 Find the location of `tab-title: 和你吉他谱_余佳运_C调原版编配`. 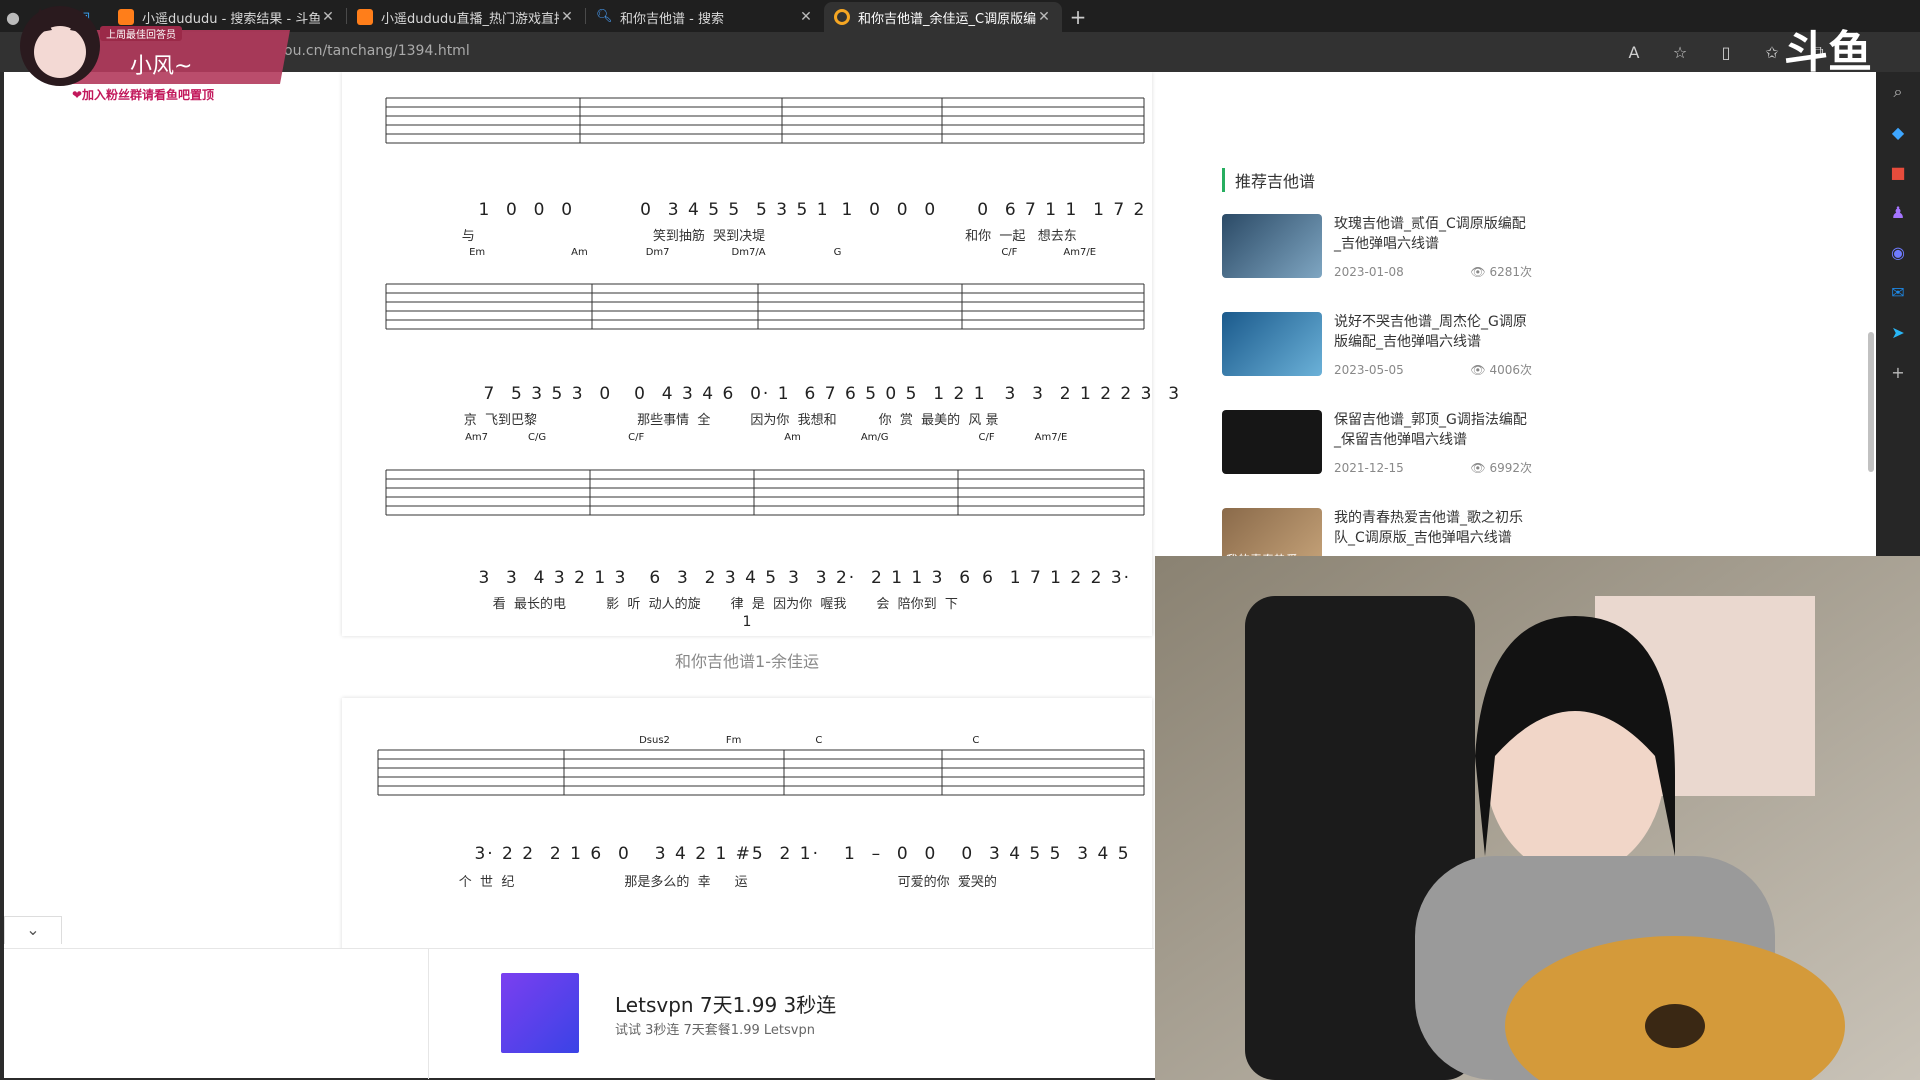

tab-title: 和你吉他谱_余佳运_C调原版编配 is located at coordinates (947, 19).